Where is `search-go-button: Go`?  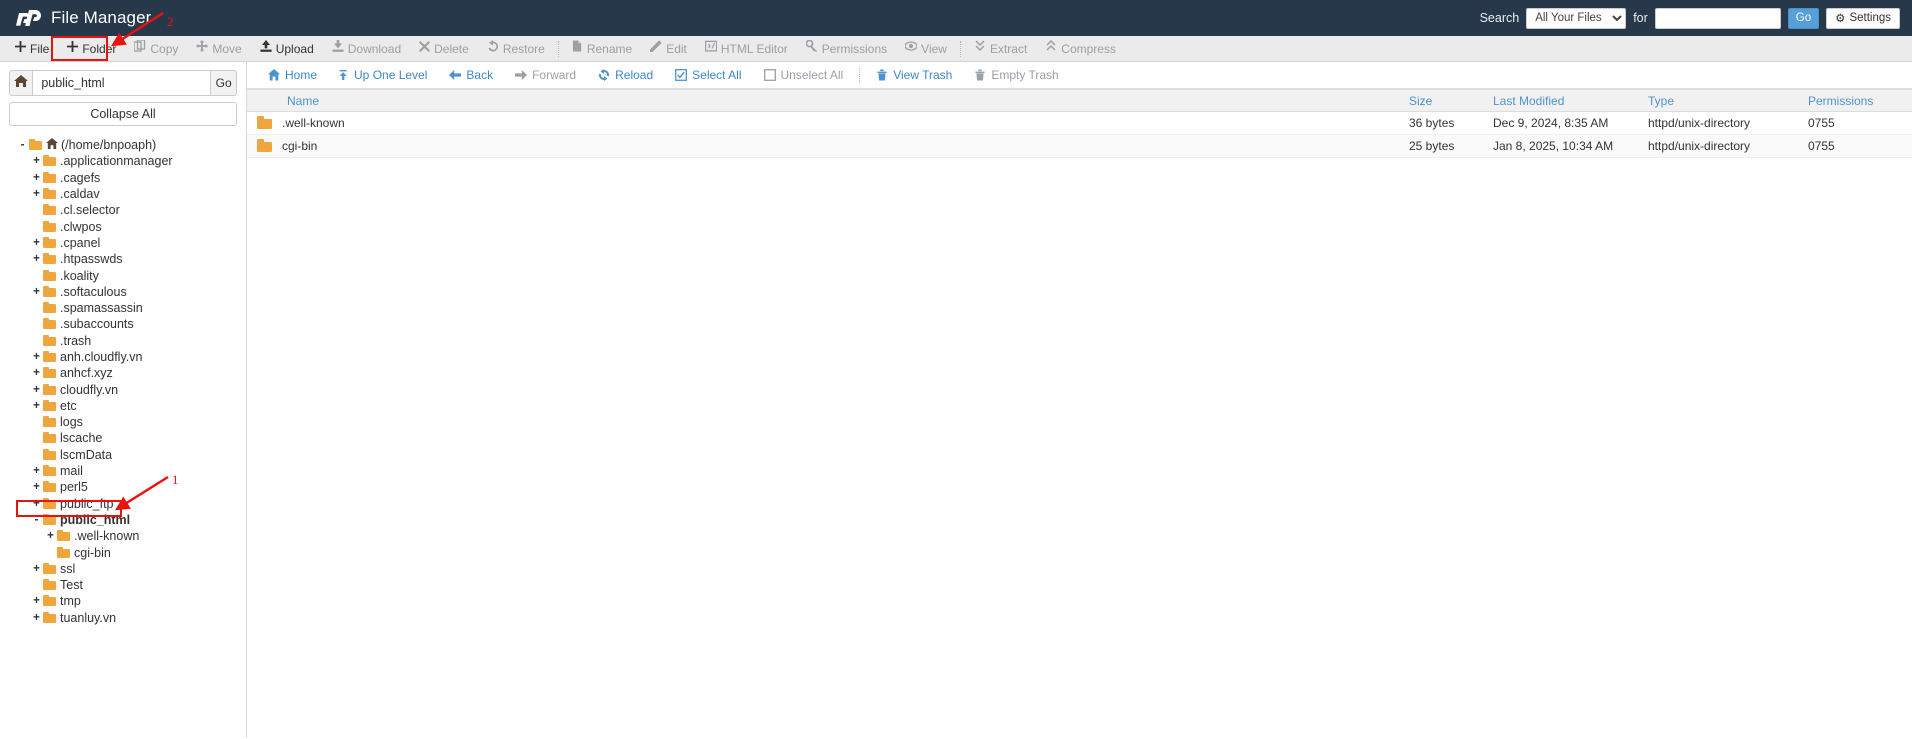
search-go-button: Go is located at coordinates (1803, 18).